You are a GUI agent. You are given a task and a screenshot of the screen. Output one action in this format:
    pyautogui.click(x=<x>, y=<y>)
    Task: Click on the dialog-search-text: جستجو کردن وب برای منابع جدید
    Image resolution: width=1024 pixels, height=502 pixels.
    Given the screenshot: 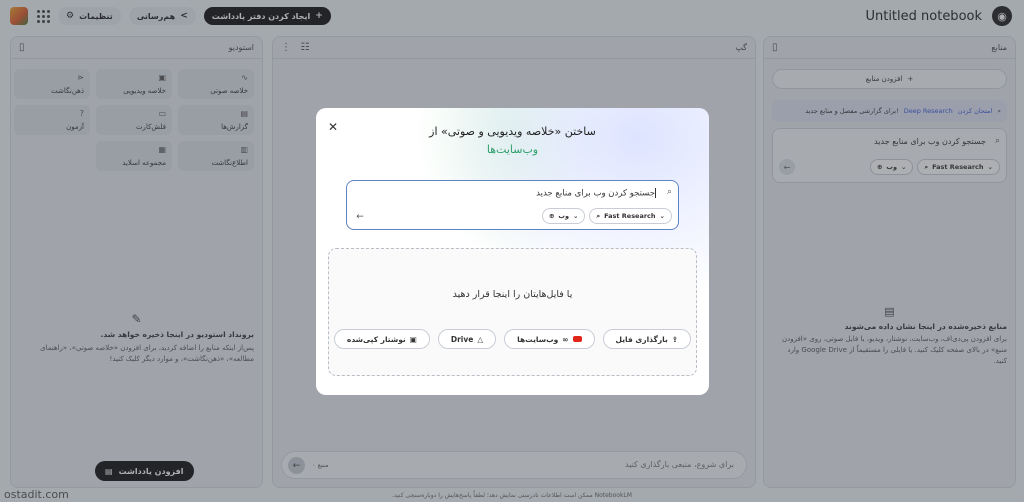 What is the action you would take?
    pyautogui.click(x=595, y=193)
    